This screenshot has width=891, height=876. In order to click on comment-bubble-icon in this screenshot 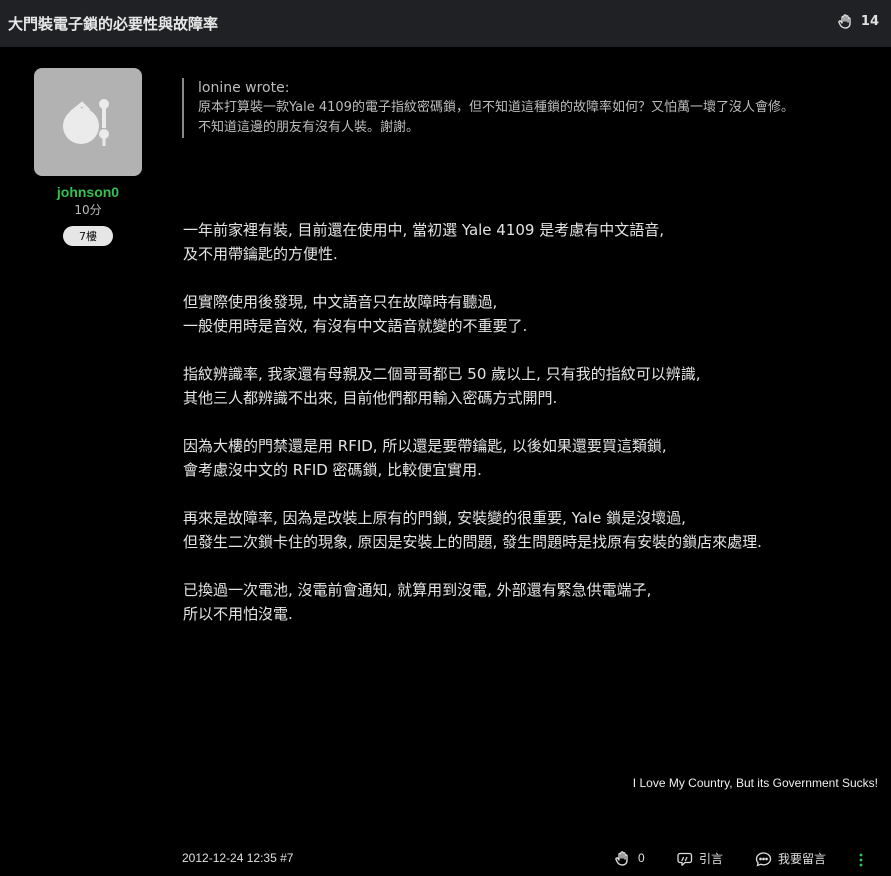, I will do `click(763, 859)`.